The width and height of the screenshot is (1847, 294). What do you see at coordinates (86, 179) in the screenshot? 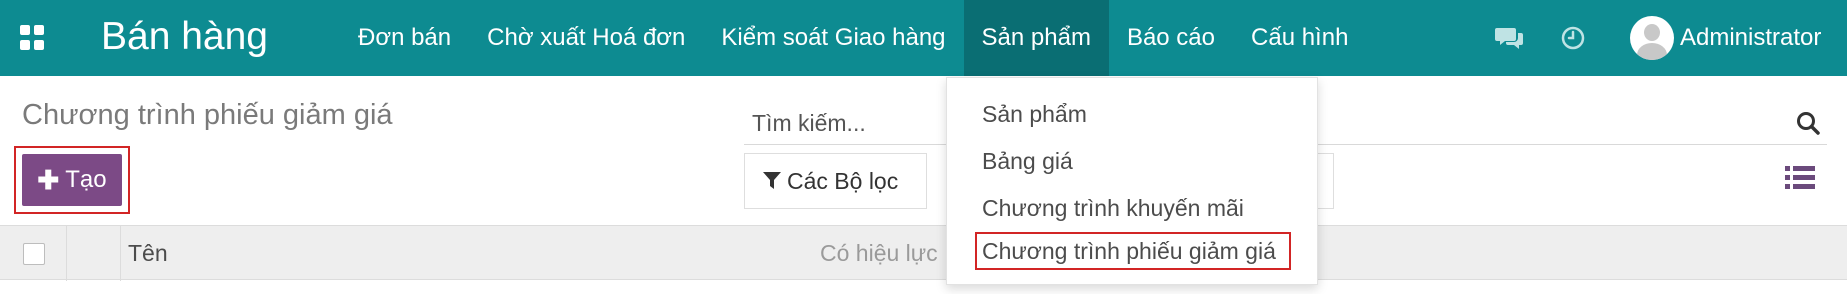
I see `create-button-label: Tạo` at bounding box center [86, 179].